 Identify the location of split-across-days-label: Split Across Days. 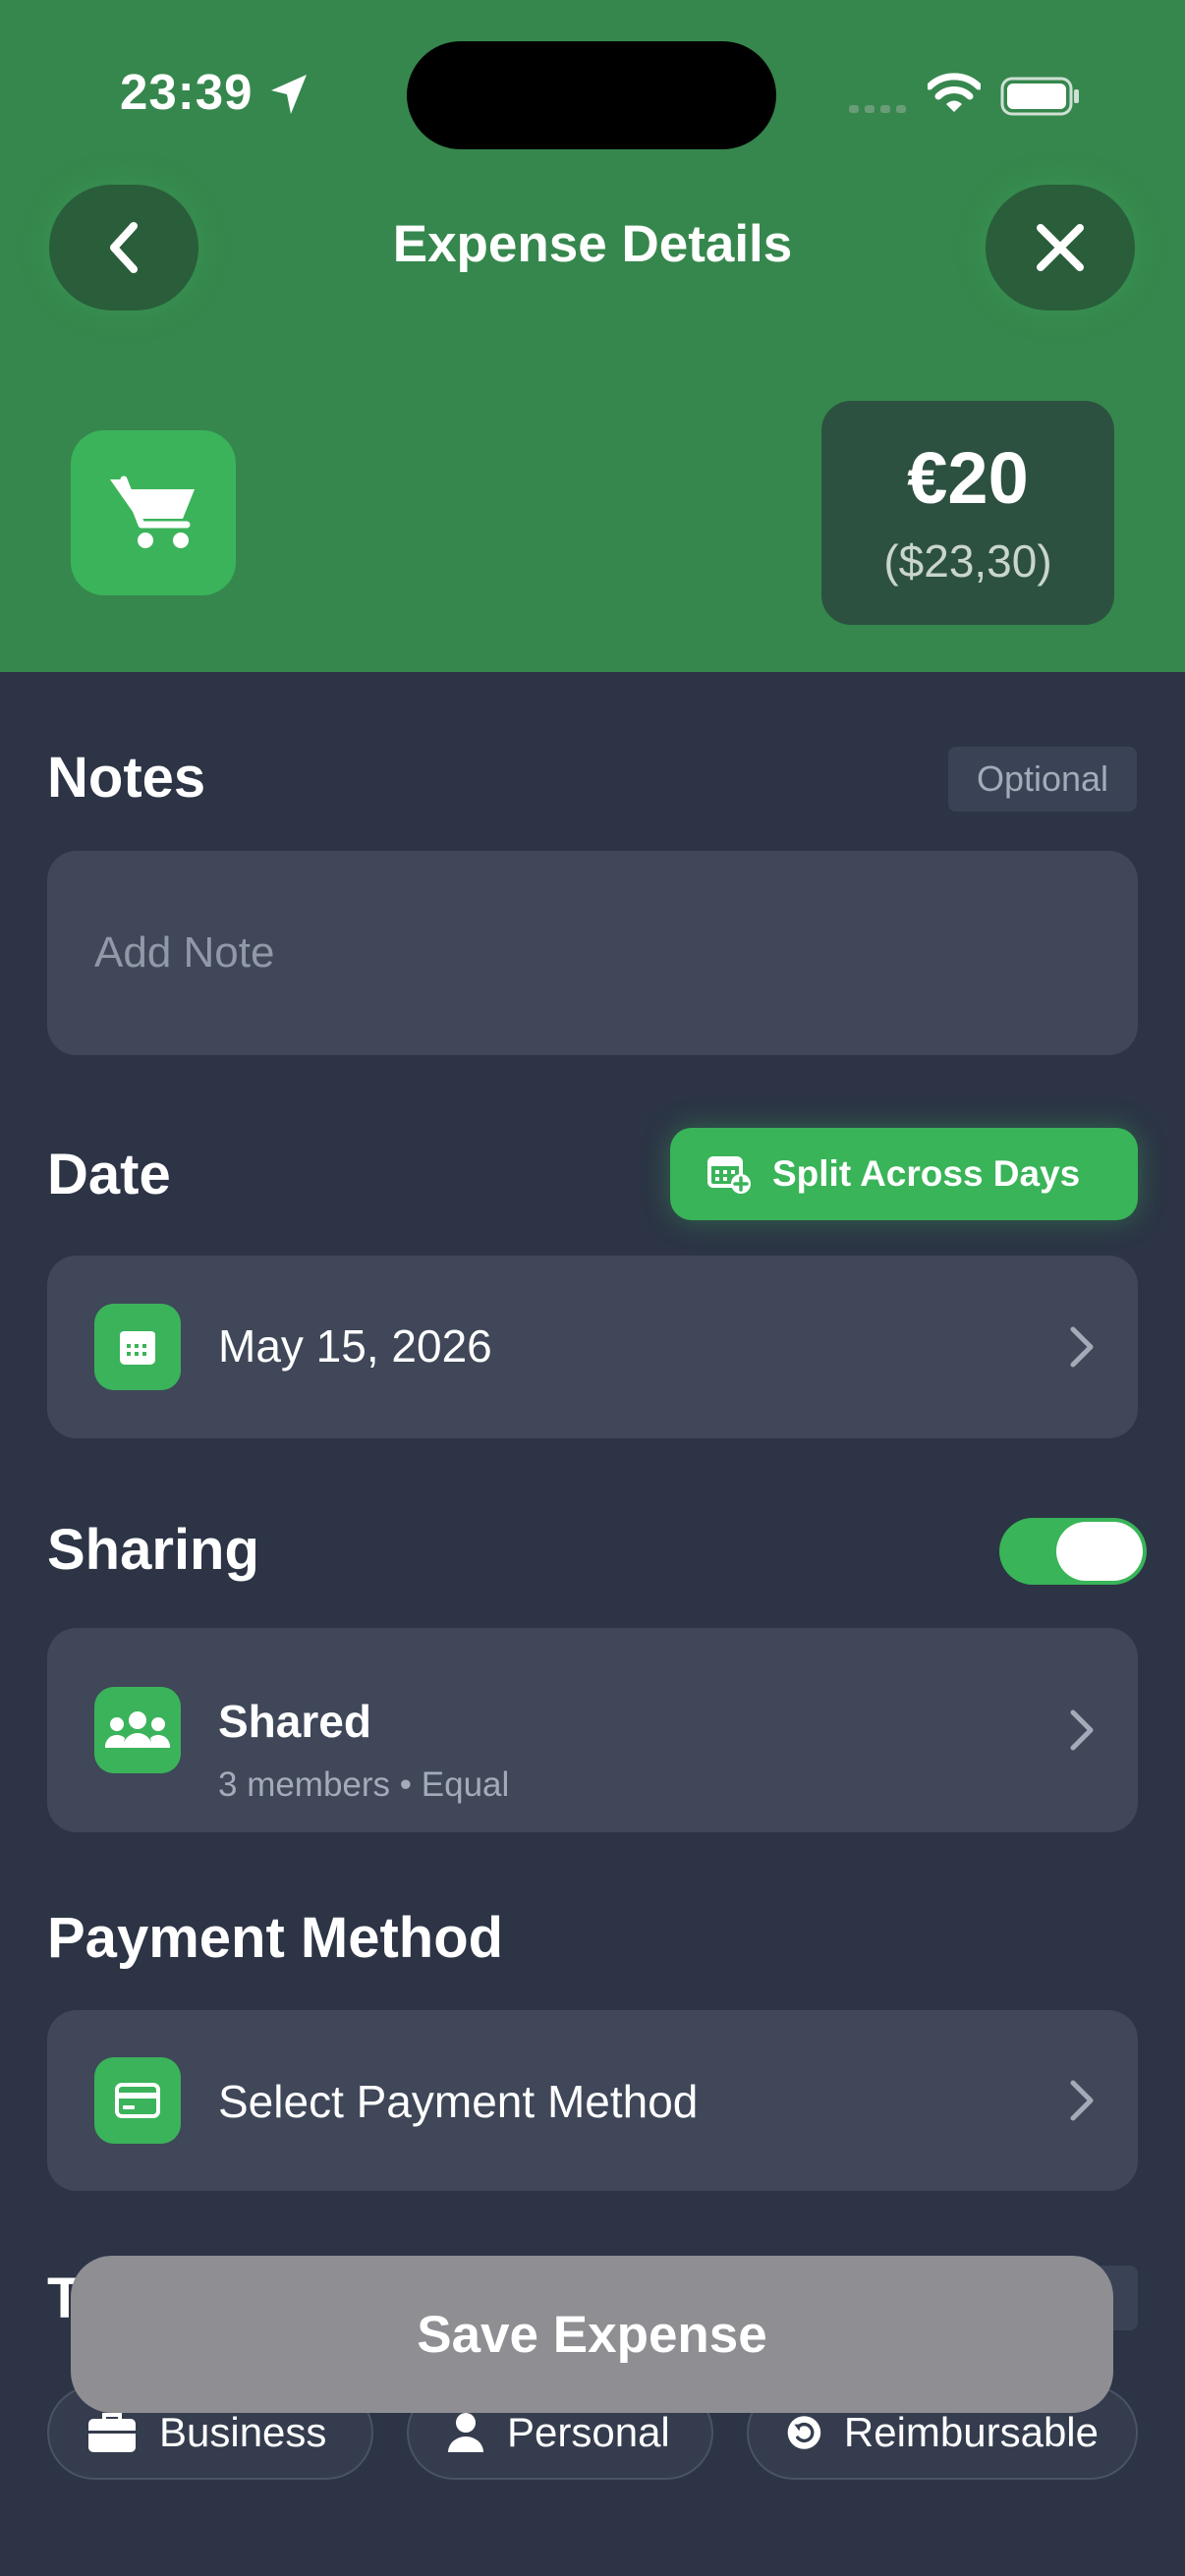
(927, 1173).